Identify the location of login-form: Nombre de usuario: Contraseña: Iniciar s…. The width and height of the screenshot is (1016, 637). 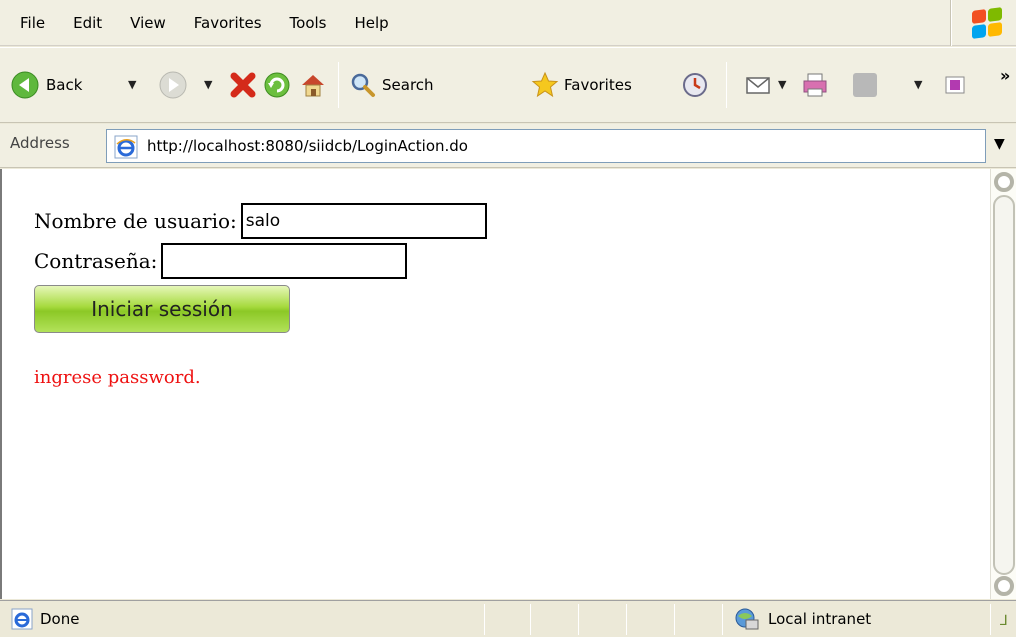
(260, 267).